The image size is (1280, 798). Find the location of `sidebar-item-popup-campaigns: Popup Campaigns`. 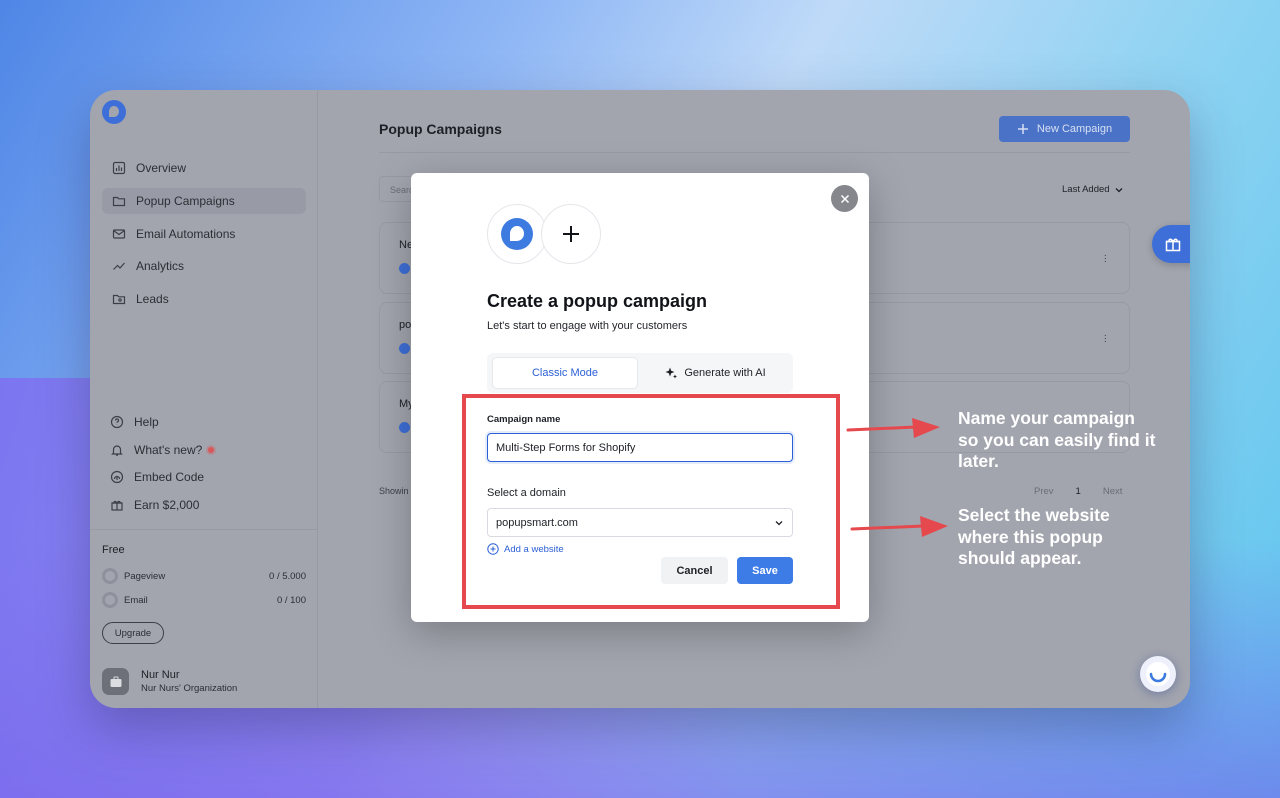

sidebar-item-popup-campaigns: Popup Campaigns is located at coordinates (204, 200).